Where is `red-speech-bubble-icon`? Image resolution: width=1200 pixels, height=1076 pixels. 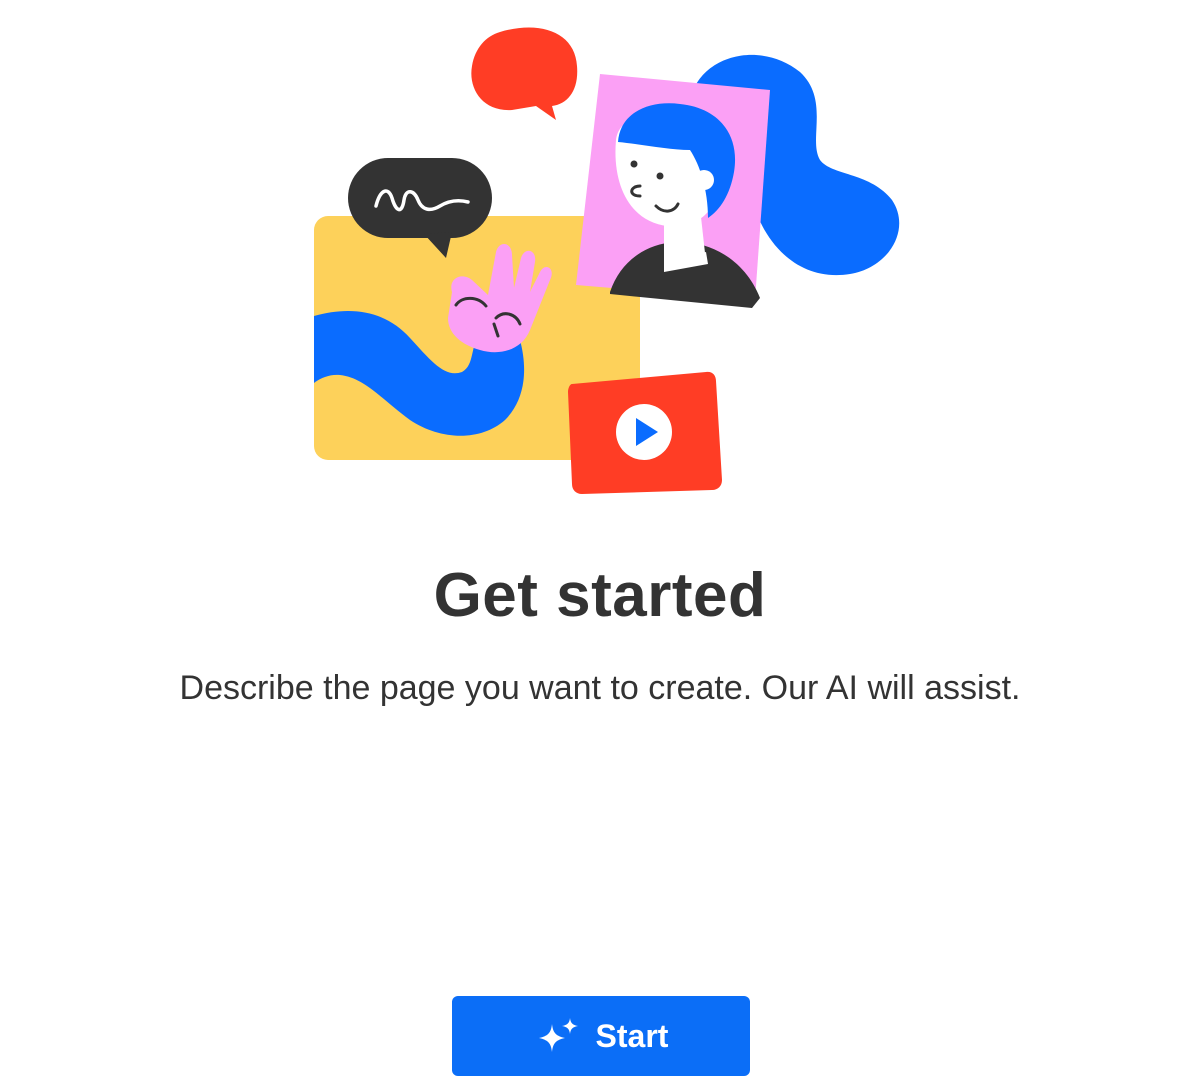
red-speech-bubble-icon is located at coordinates (524, 73).